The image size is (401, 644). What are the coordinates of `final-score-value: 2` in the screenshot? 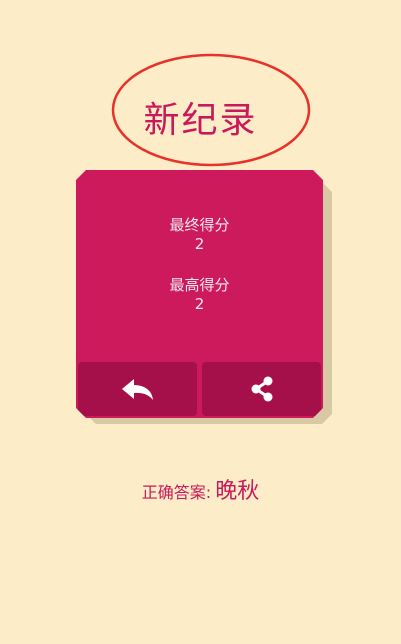 It's located at (199, 244).